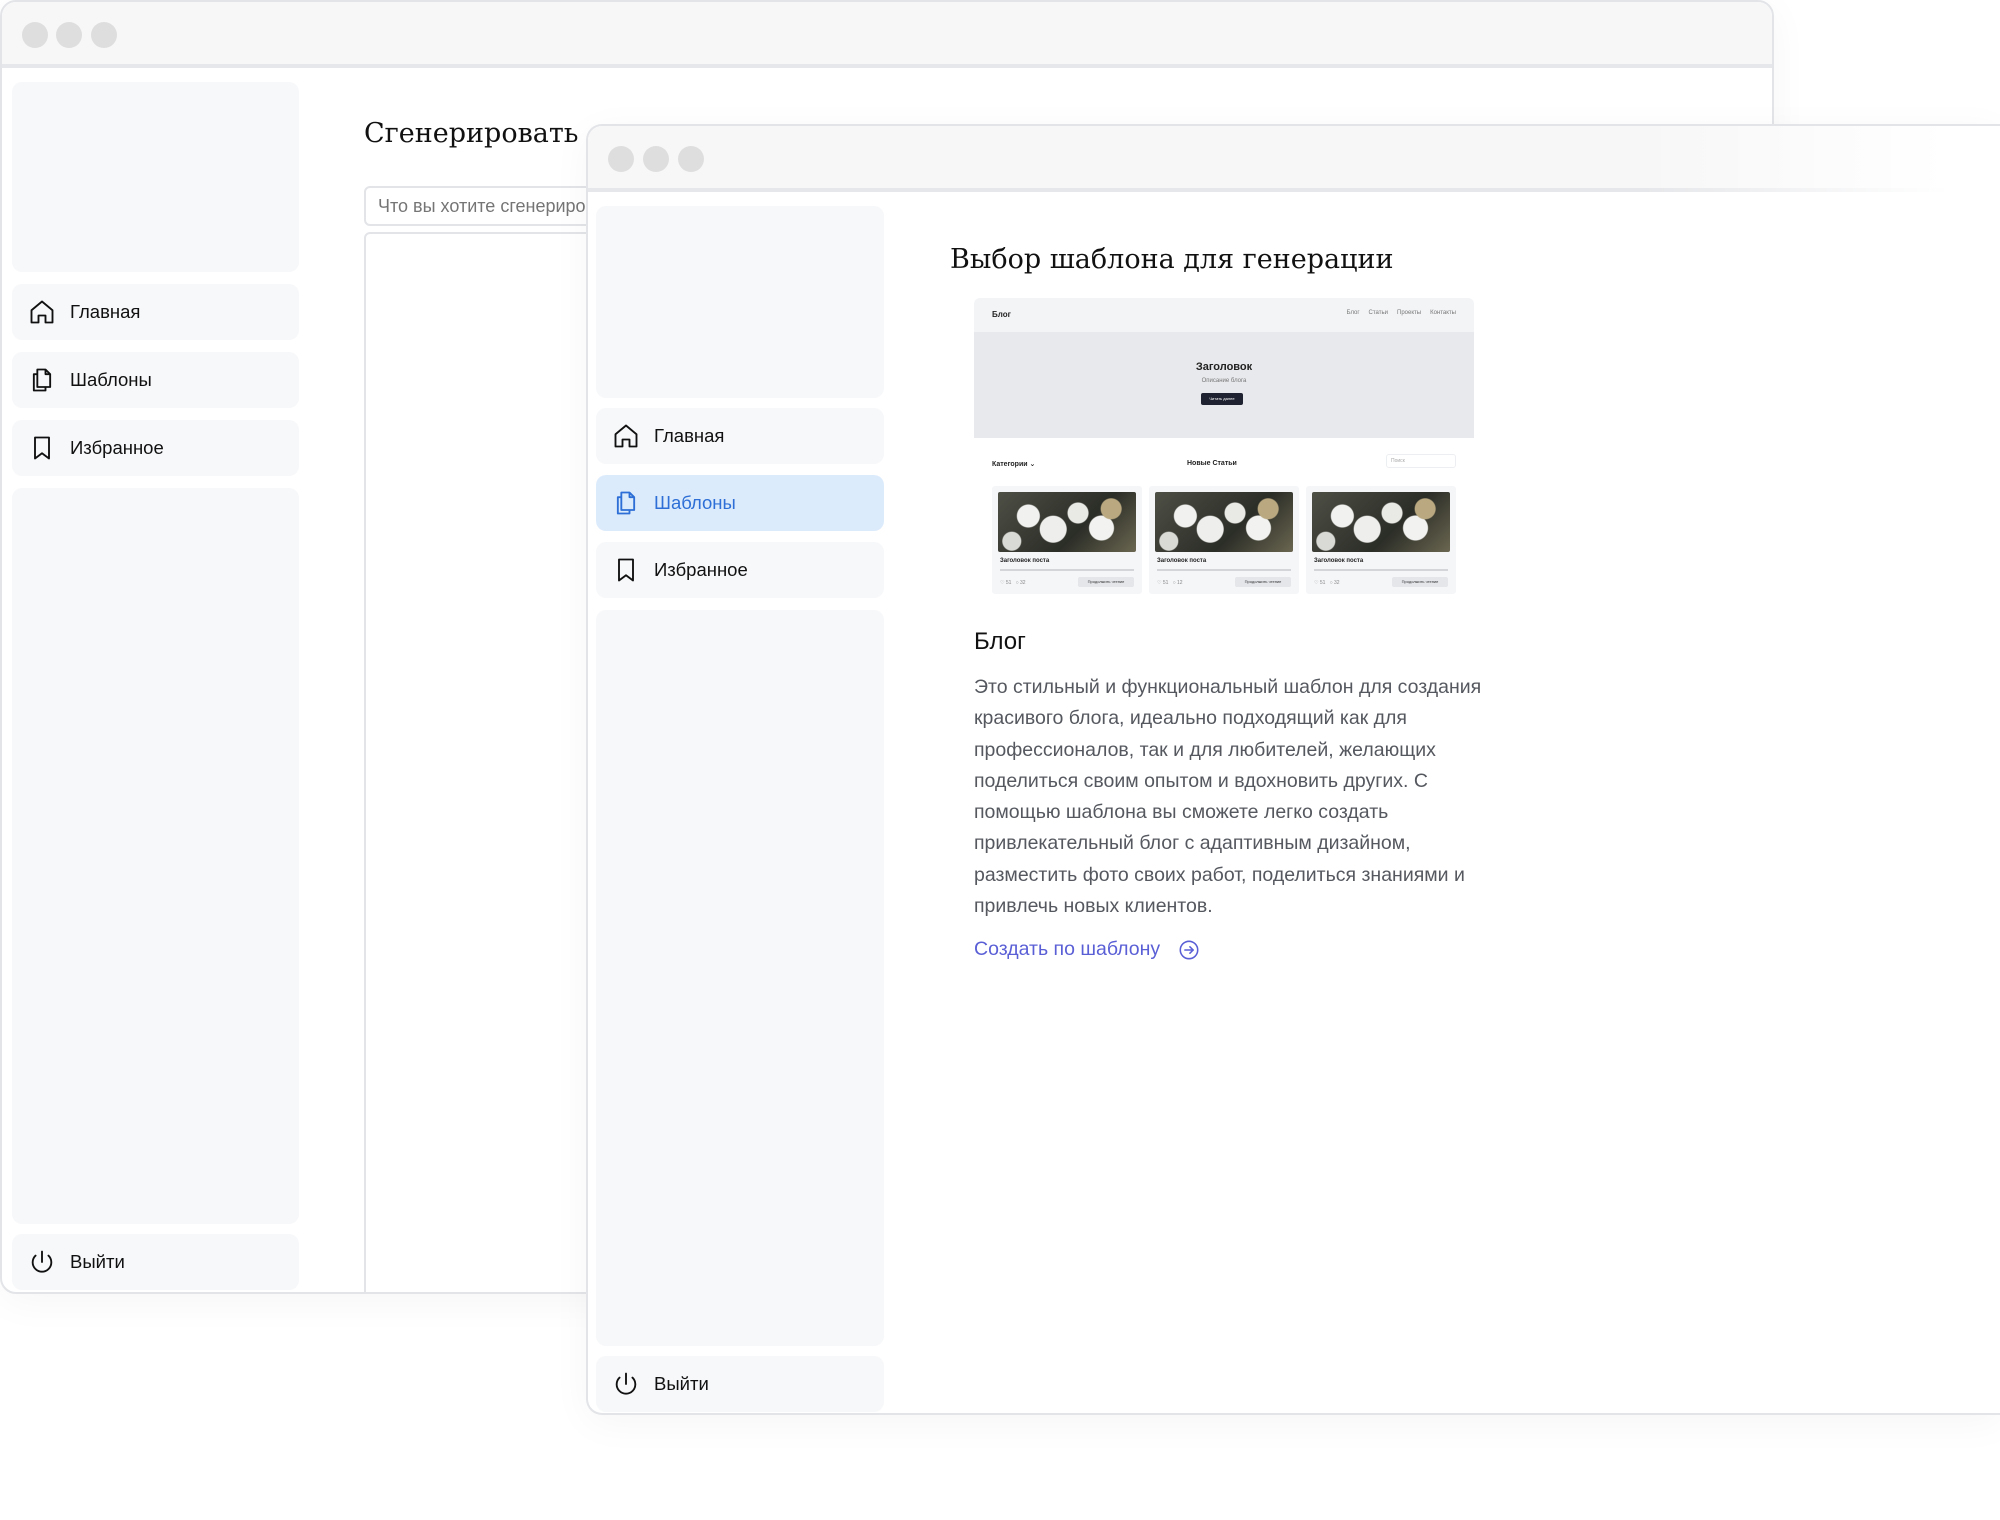 The width and height of the screenshot is (2000, 1520). I want to click on preview-nav-links: Блог Статьи Проекты Контакты, so click(1397, 313).